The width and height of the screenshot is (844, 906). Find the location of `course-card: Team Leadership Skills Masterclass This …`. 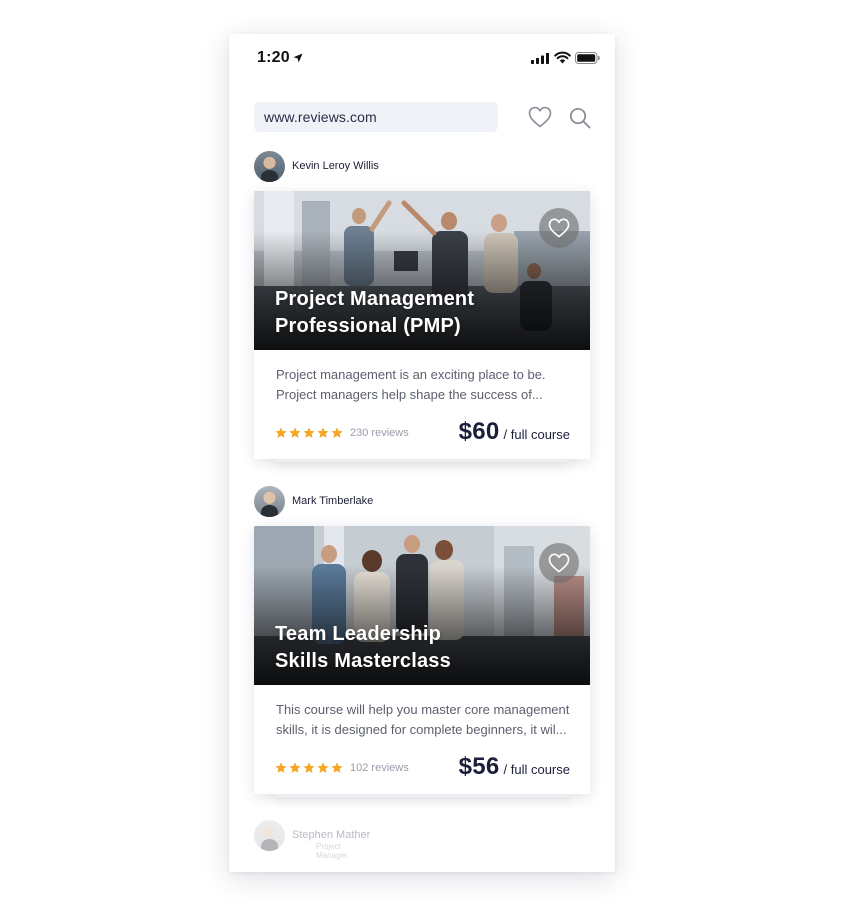

course-card: Team Leadership Skills Masterclass This … is located at coordinates (422, 660).